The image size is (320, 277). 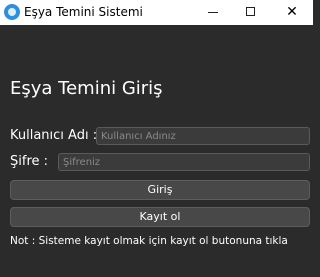 I want to click on maximize-icon, so click(x=250, y=11).